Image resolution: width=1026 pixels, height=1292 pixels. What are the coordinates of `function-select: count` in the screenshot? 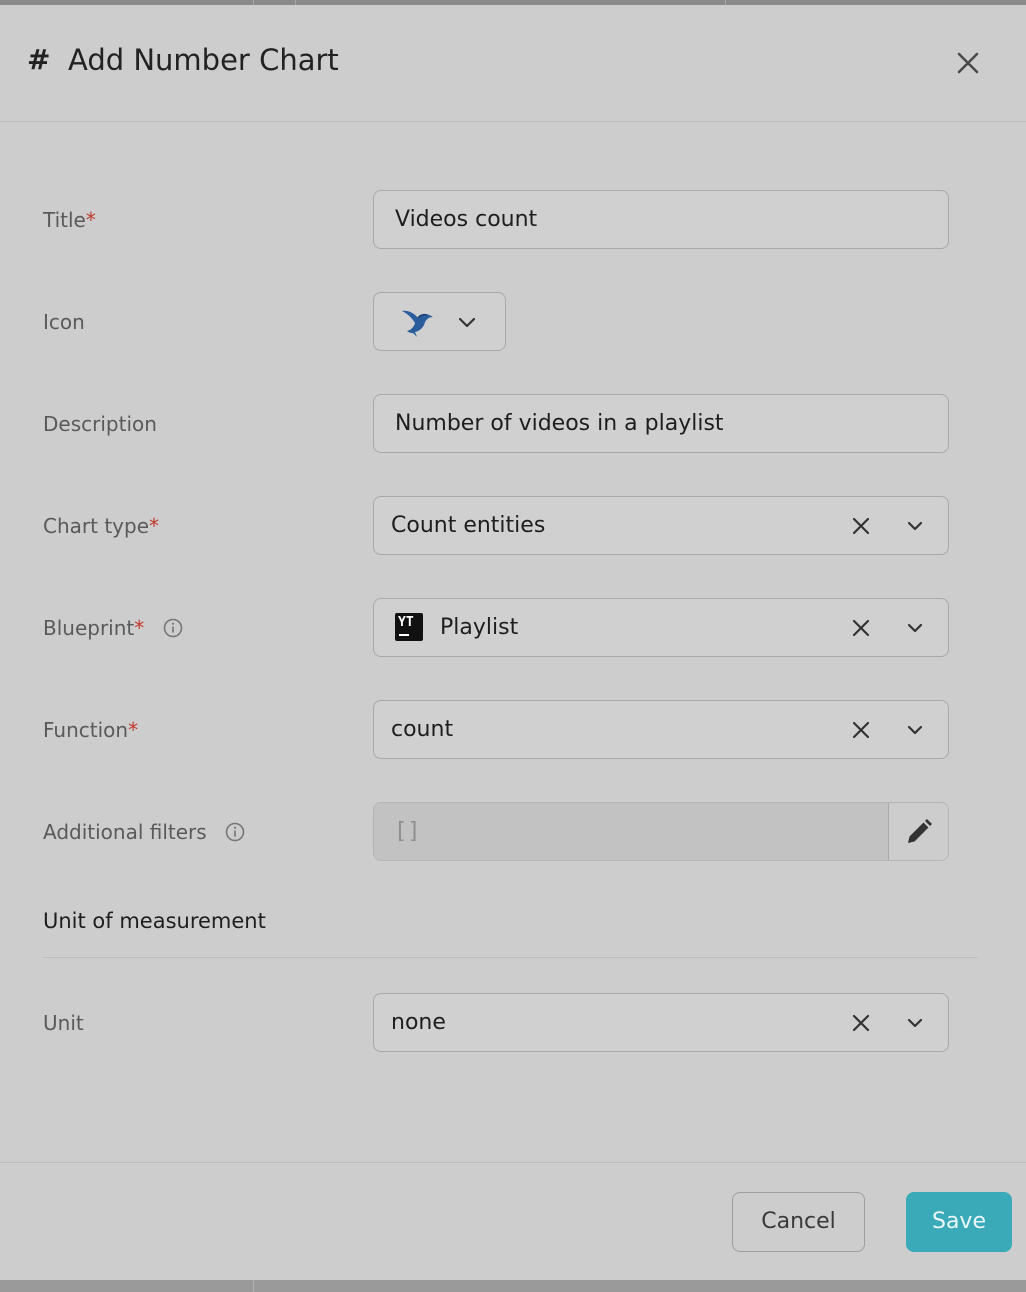 It's located at (661, 729).